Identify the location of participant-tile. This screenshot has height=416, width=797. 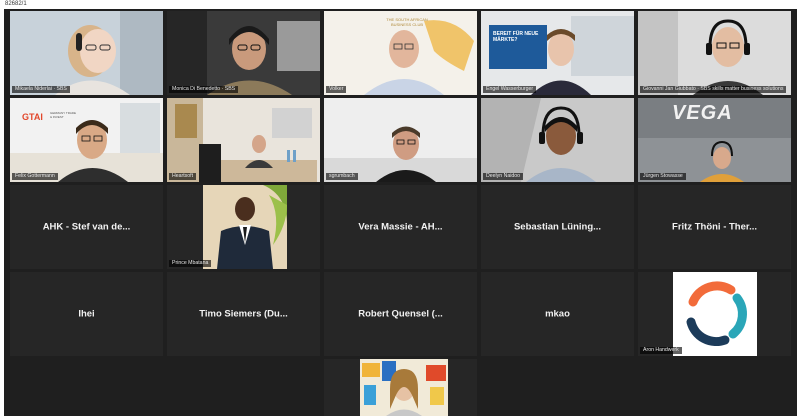
(400, 387).